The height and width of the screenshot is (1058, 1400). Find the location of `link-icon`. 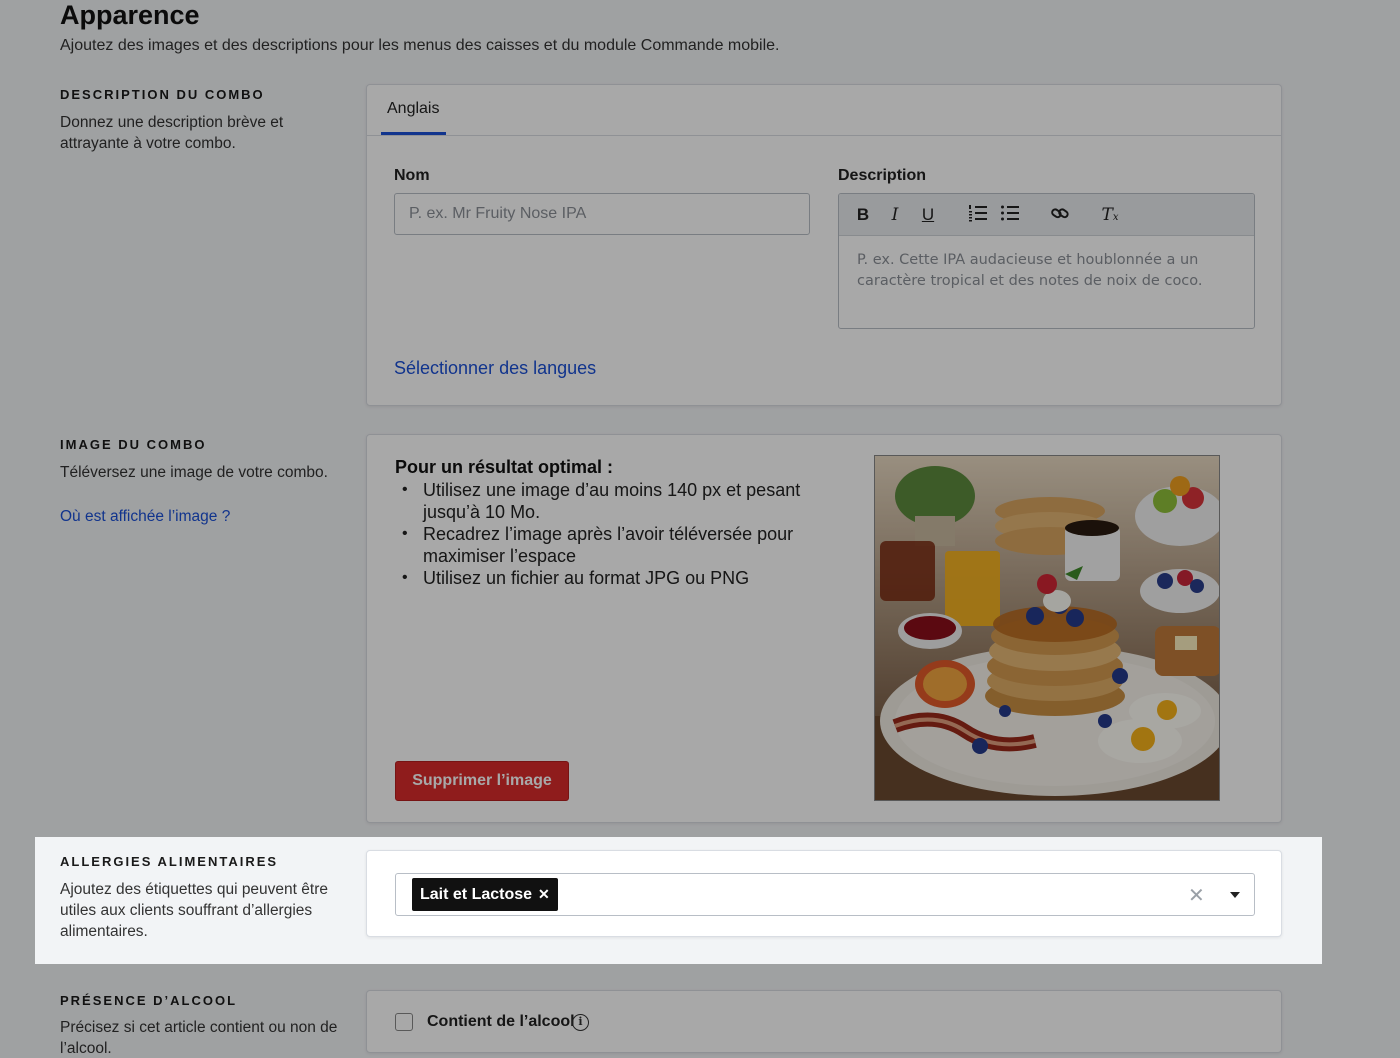

link-icon is located at coordinates (1060, 215).